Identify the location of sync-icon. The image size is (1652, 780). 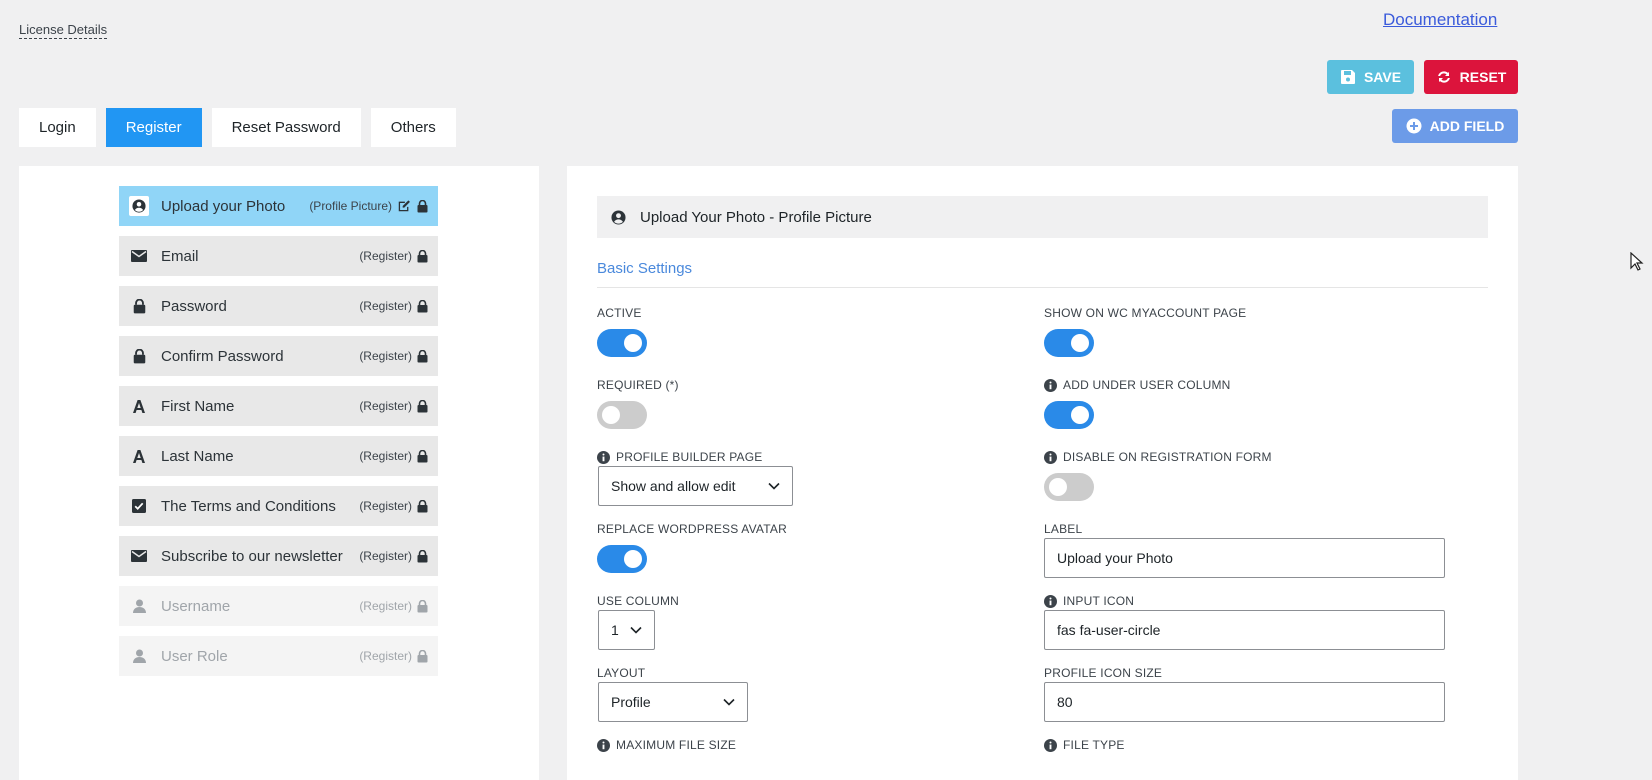
(1443, 77).